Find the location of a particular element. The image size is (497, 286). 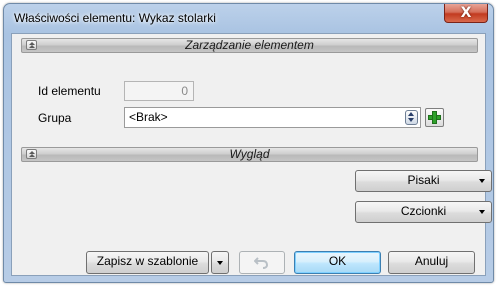

pens-dropdown-button: Pisaki is located at coordinates (423, 181).